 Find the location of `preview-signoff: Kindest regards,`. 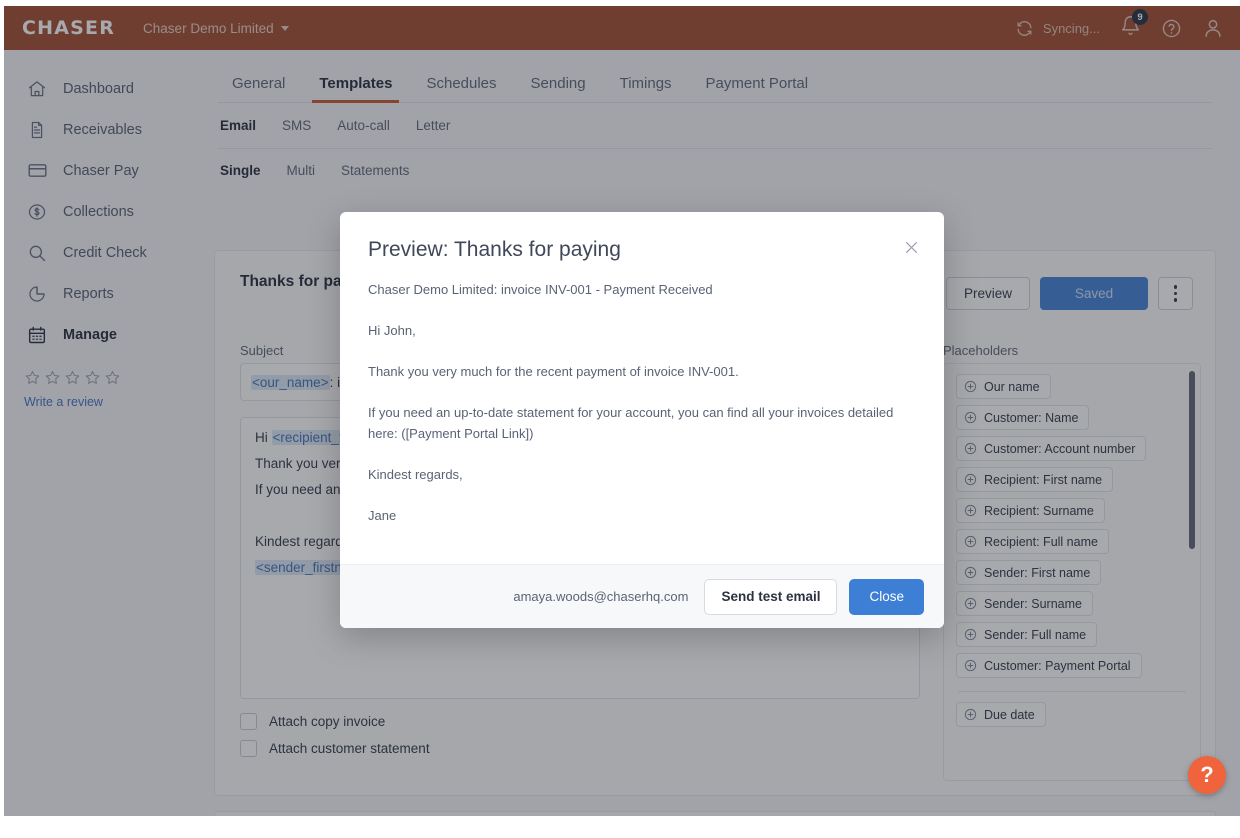

preview-signoff: Kindest regards, is located at coordinates (415, 474).